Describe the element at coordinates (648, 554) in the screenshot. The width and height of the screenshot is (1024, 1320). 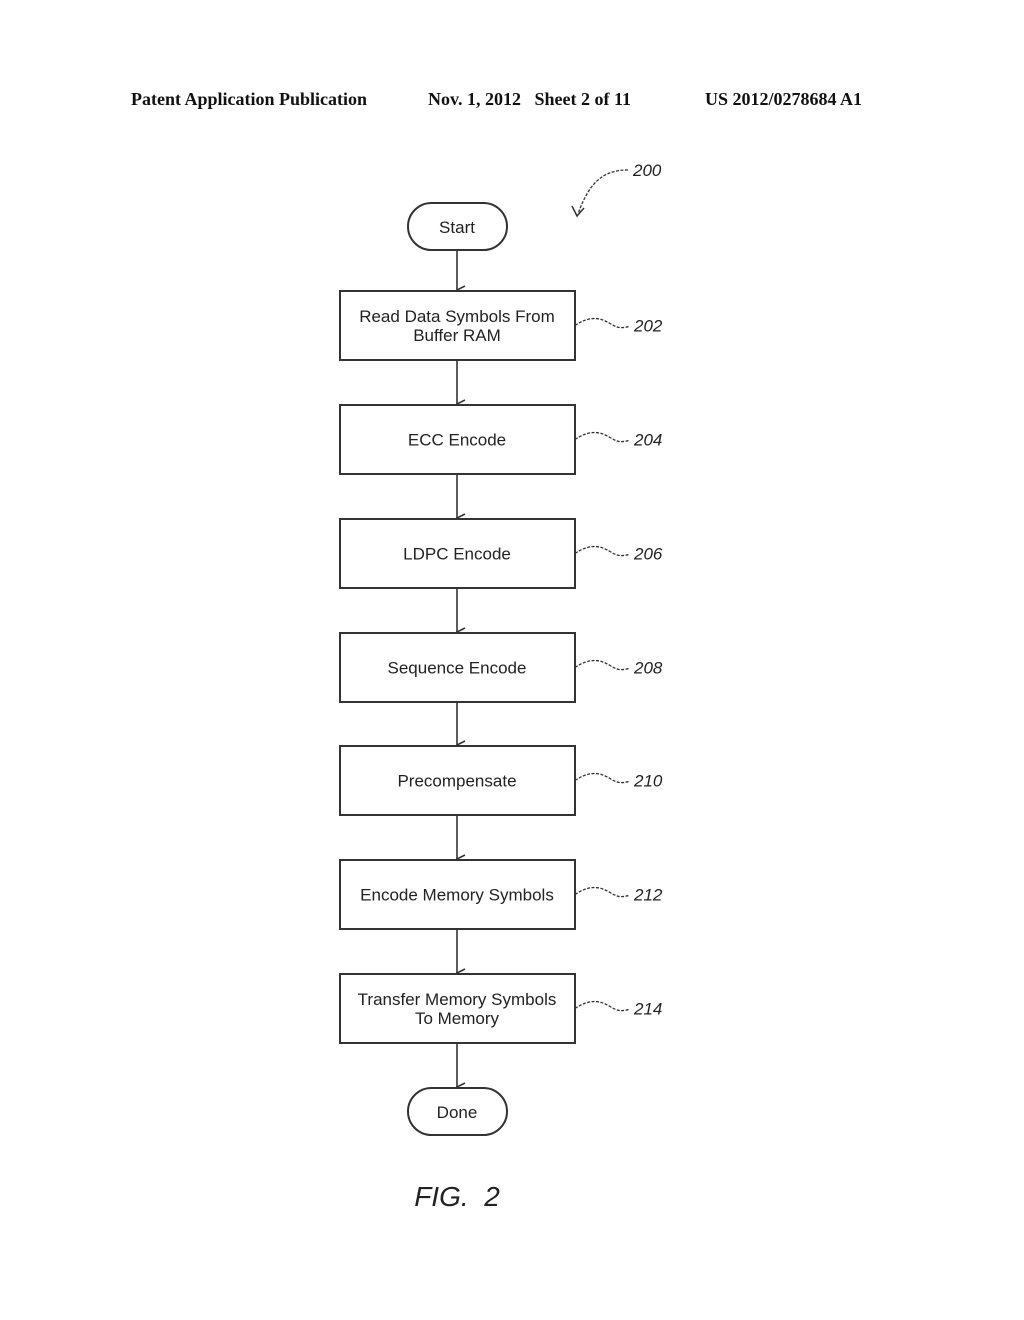
I see `ref-label-206: 206` at that location.